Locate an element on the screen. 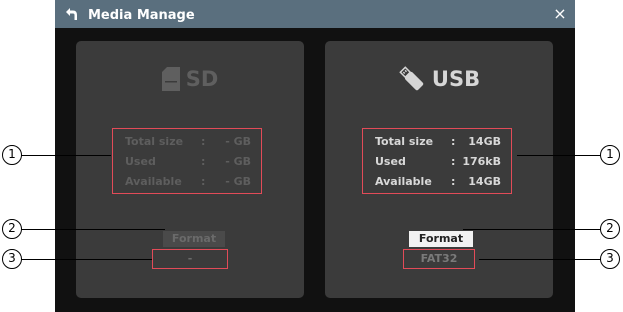 This screenshot has width=623, height=312. usb-available-label: Available is located at coordinates (403, 181).